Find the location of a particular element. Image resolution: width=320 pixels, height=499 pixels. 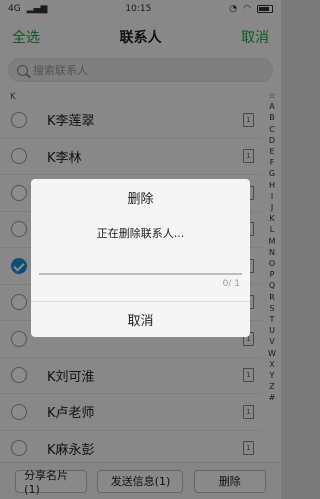

dialog-cancel-button: 取消 is located at coordinates (140, 319).